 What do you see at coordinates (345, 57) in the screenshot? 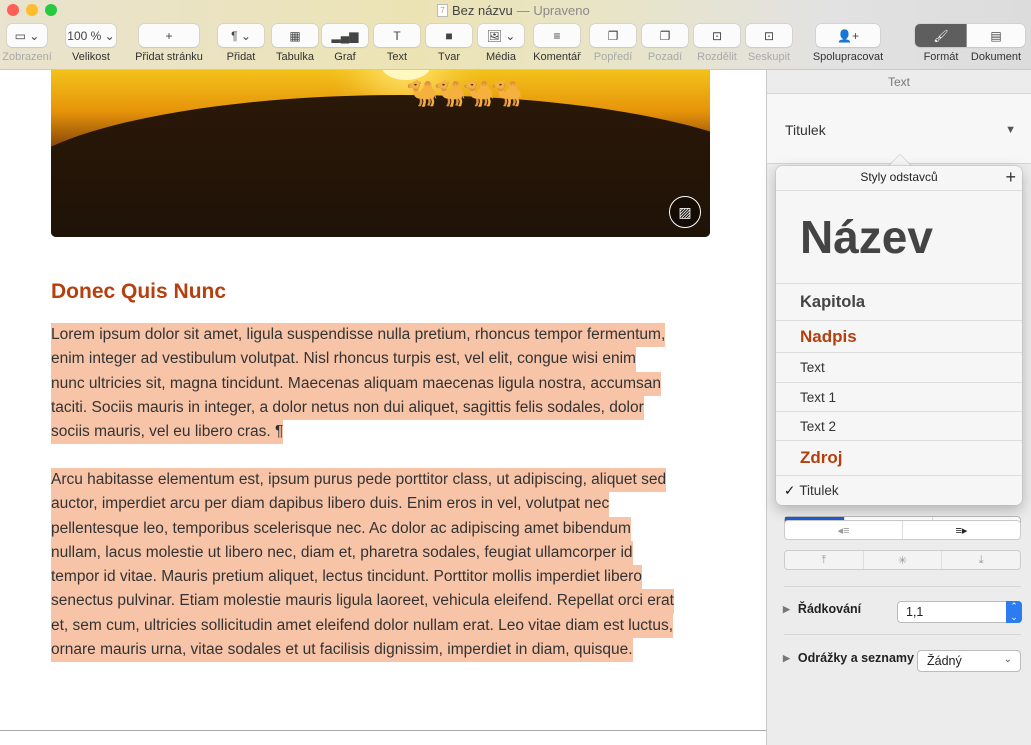
I see `toolbar-label: Graf` at bounding box center [345, 57].